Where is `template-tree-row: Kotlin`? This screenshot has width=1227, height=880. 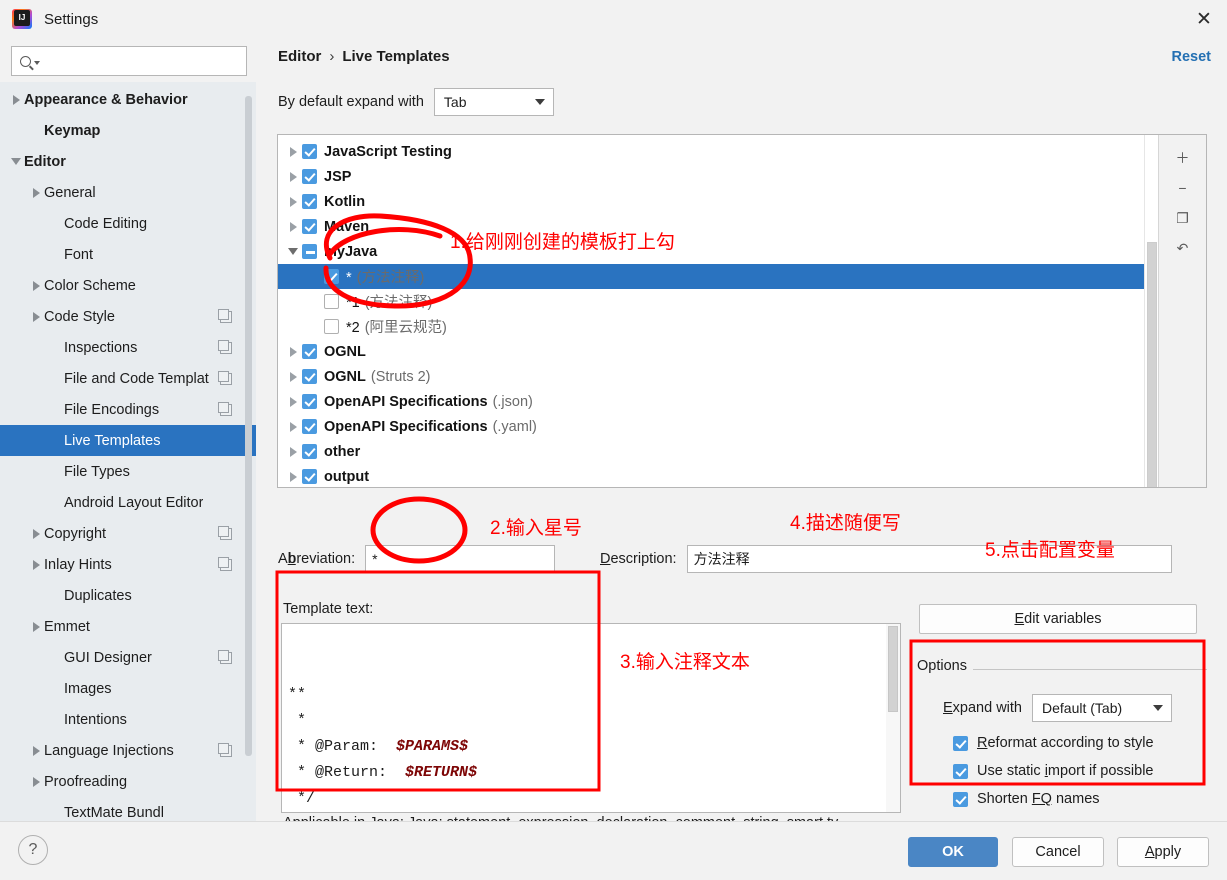 template-tree-row: Kotlin is located at coordinates (718, 201).